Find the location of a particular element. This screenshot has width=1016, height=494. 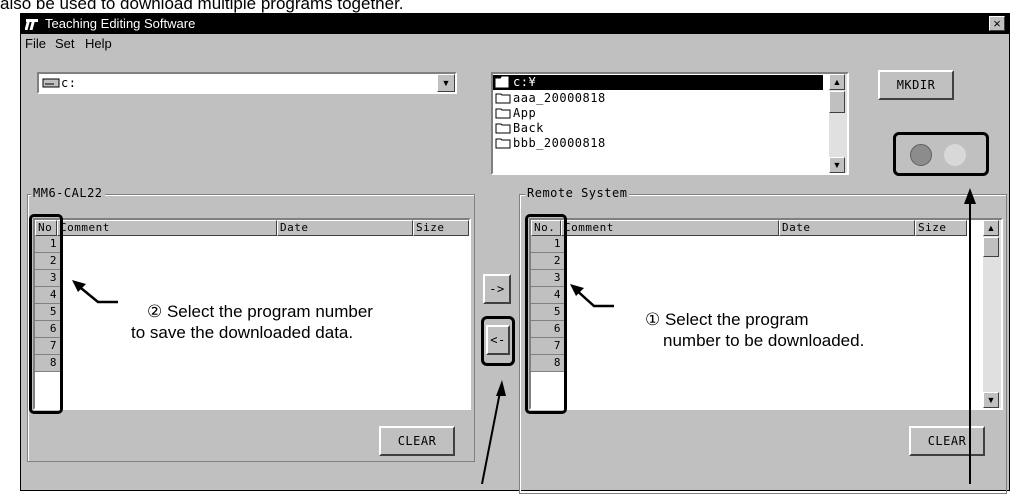

status-lamps-highlight is located at coordinates (941, 154).